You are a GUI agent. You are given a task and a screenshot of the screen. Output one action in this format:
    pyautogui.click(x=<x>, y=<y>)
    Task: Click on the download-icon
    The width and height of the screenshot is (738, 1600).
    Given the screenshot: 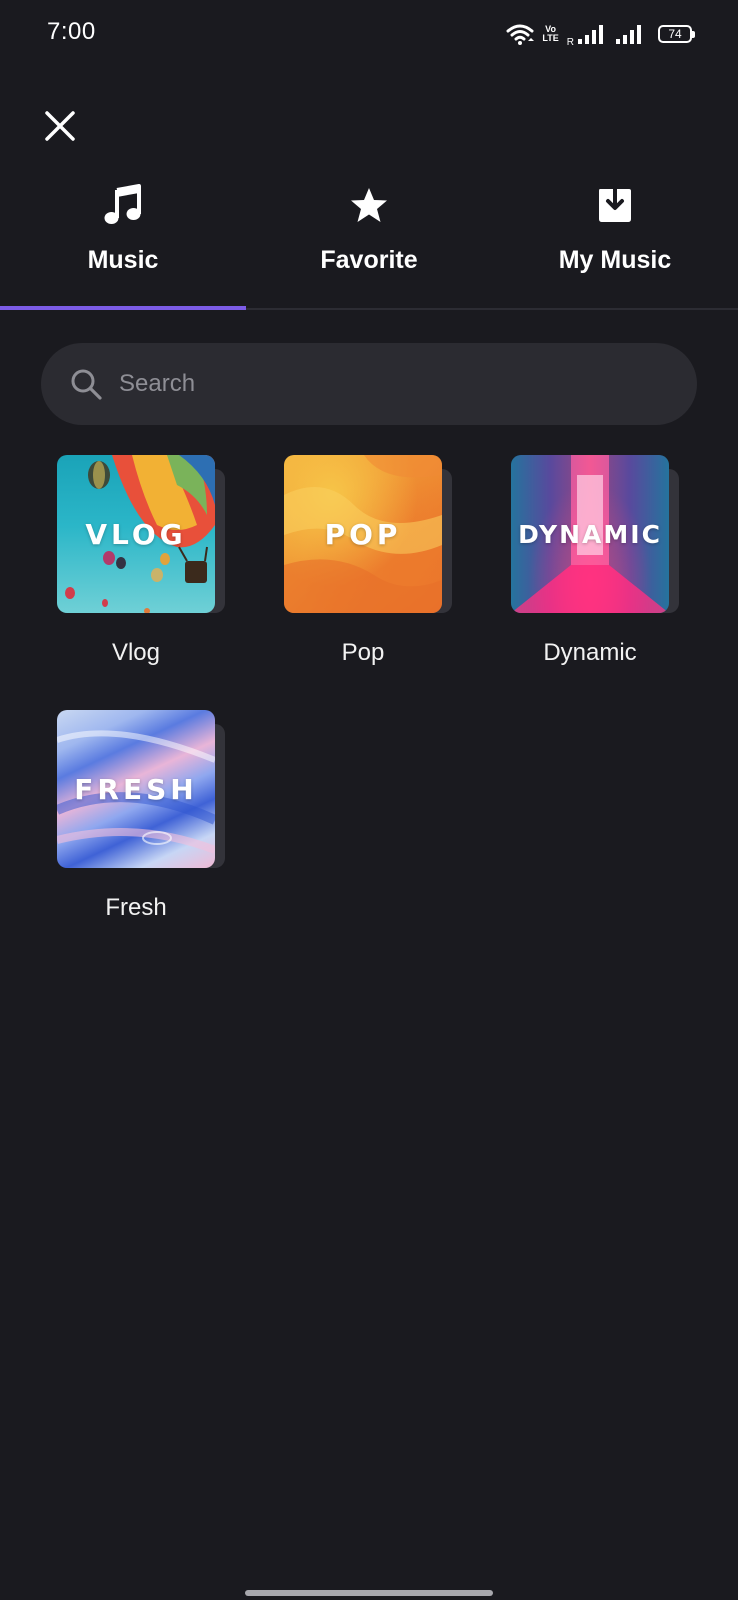 What is the action you would take?
    pyautogui.click(x=615, y=203)
    